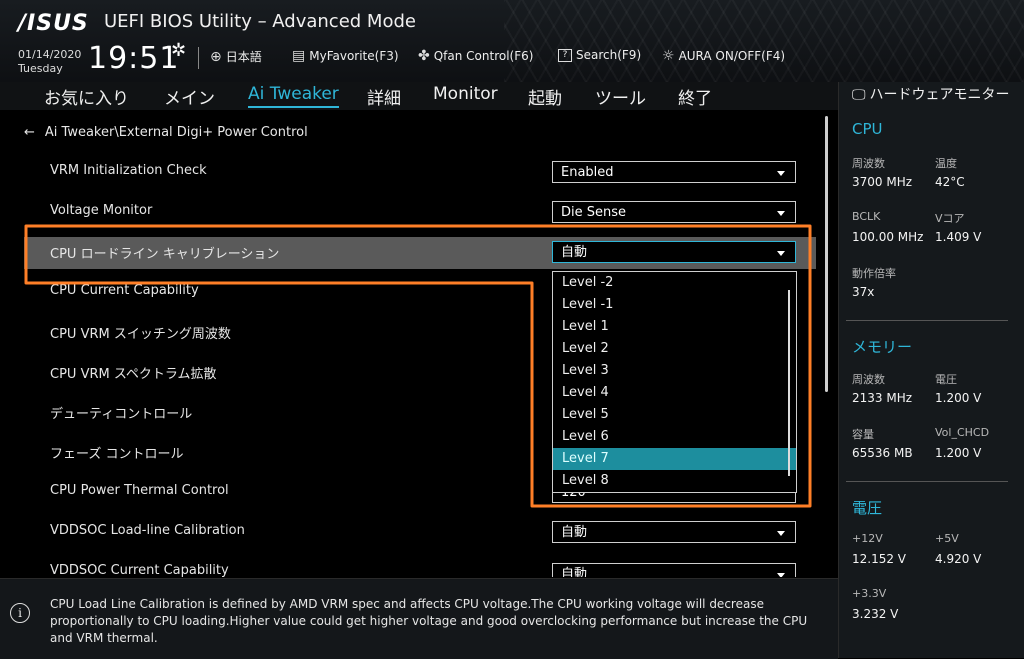 Image resolution: width=1024 pixels, height=659 pixels. Describe the element at coordinates (674, 349) in the screenshot. I see `dropdown-option: Level 2` at that location.